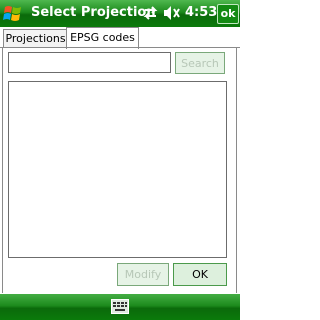 The image size is (320, 320). Describe the element at coordinates (228, 14) in the screenshot. I see `title-ok-button: ok` at that location.